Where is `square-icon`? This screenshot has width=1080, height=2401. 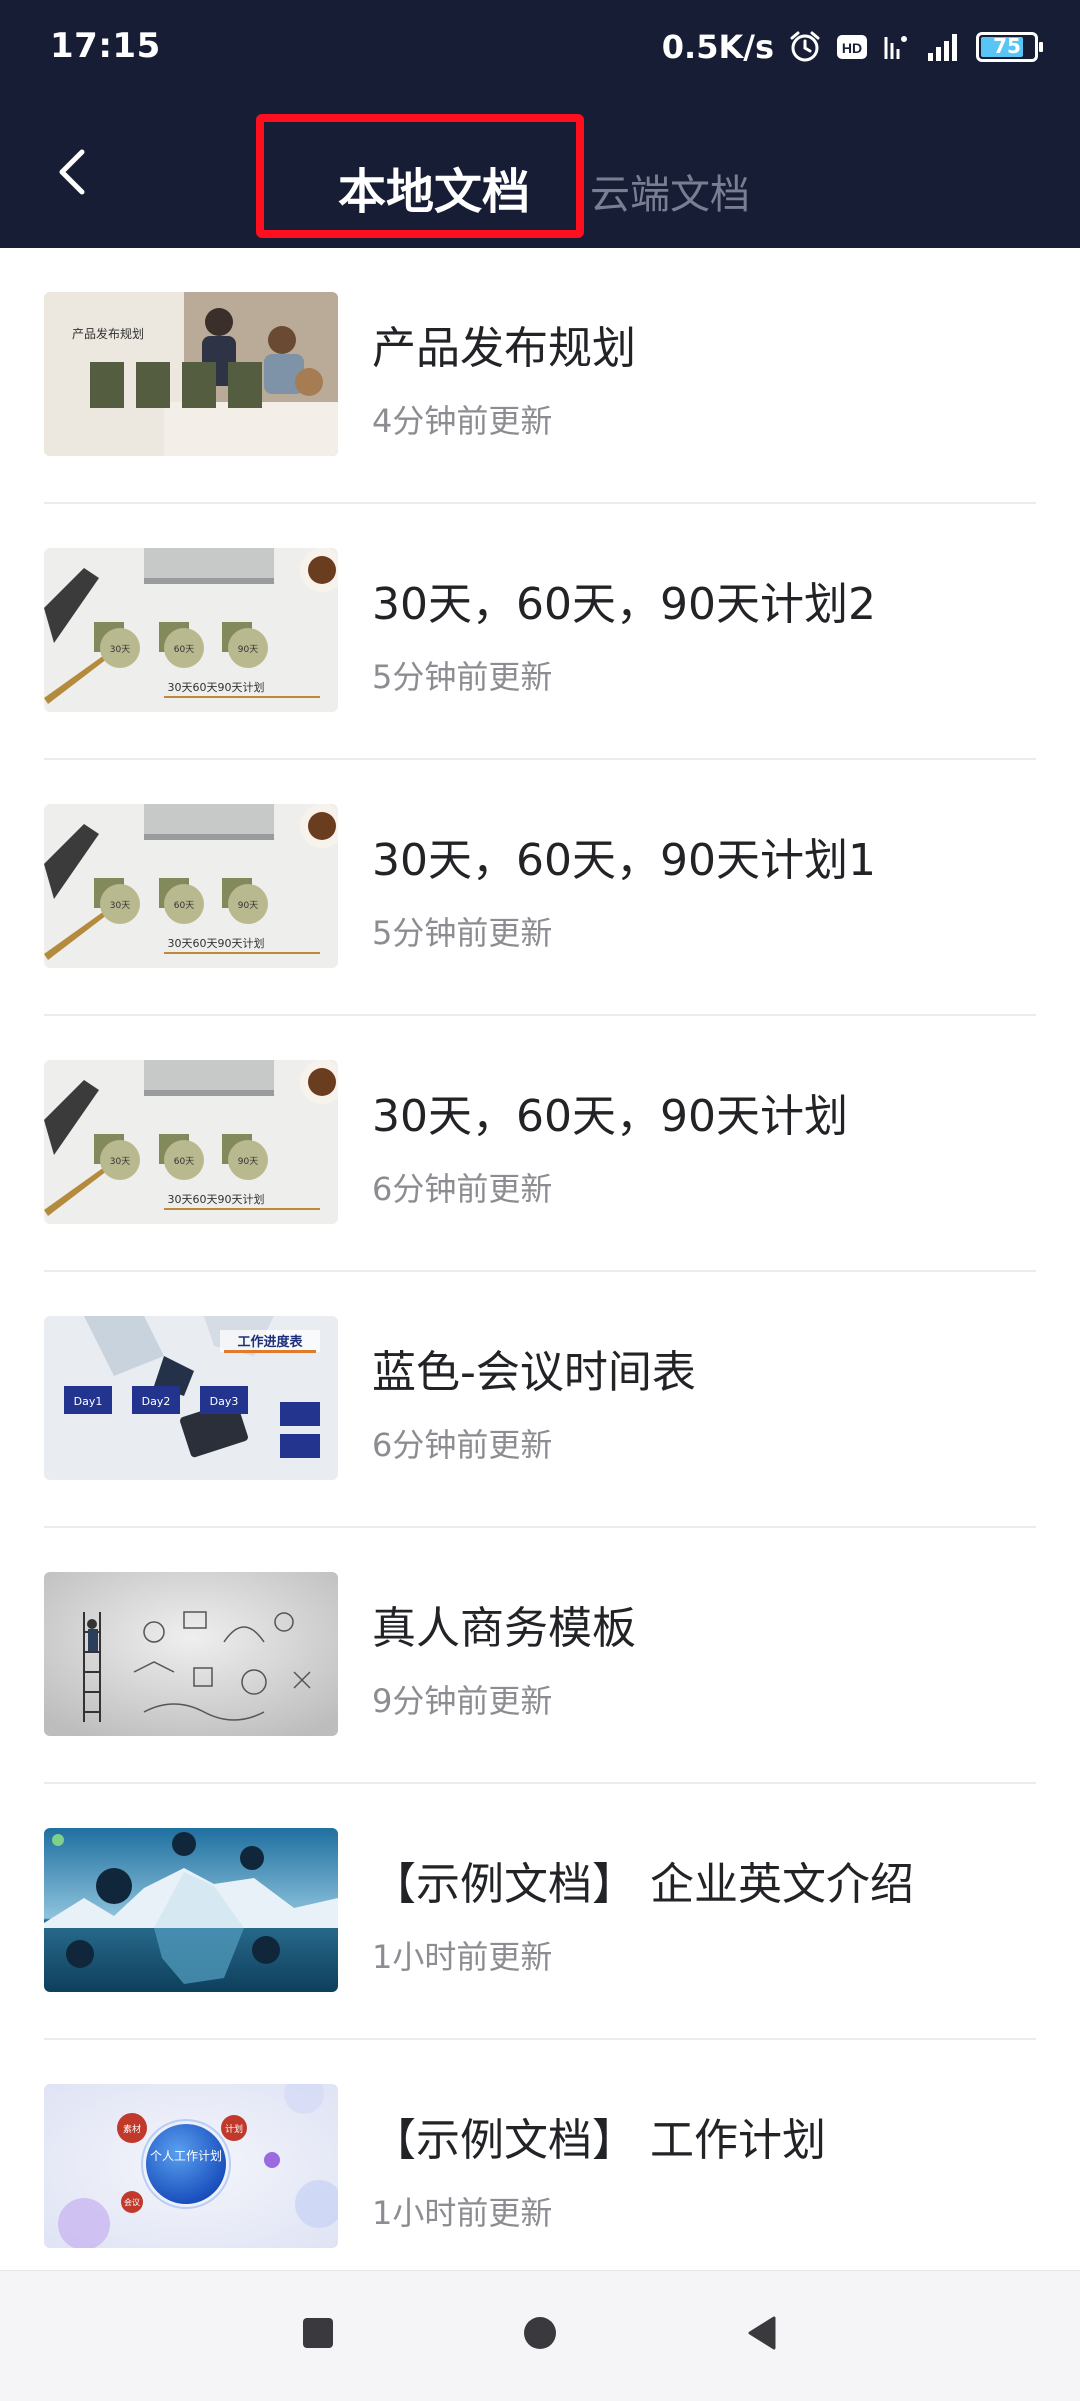
square-icon is located at coordinates (318, 2333).